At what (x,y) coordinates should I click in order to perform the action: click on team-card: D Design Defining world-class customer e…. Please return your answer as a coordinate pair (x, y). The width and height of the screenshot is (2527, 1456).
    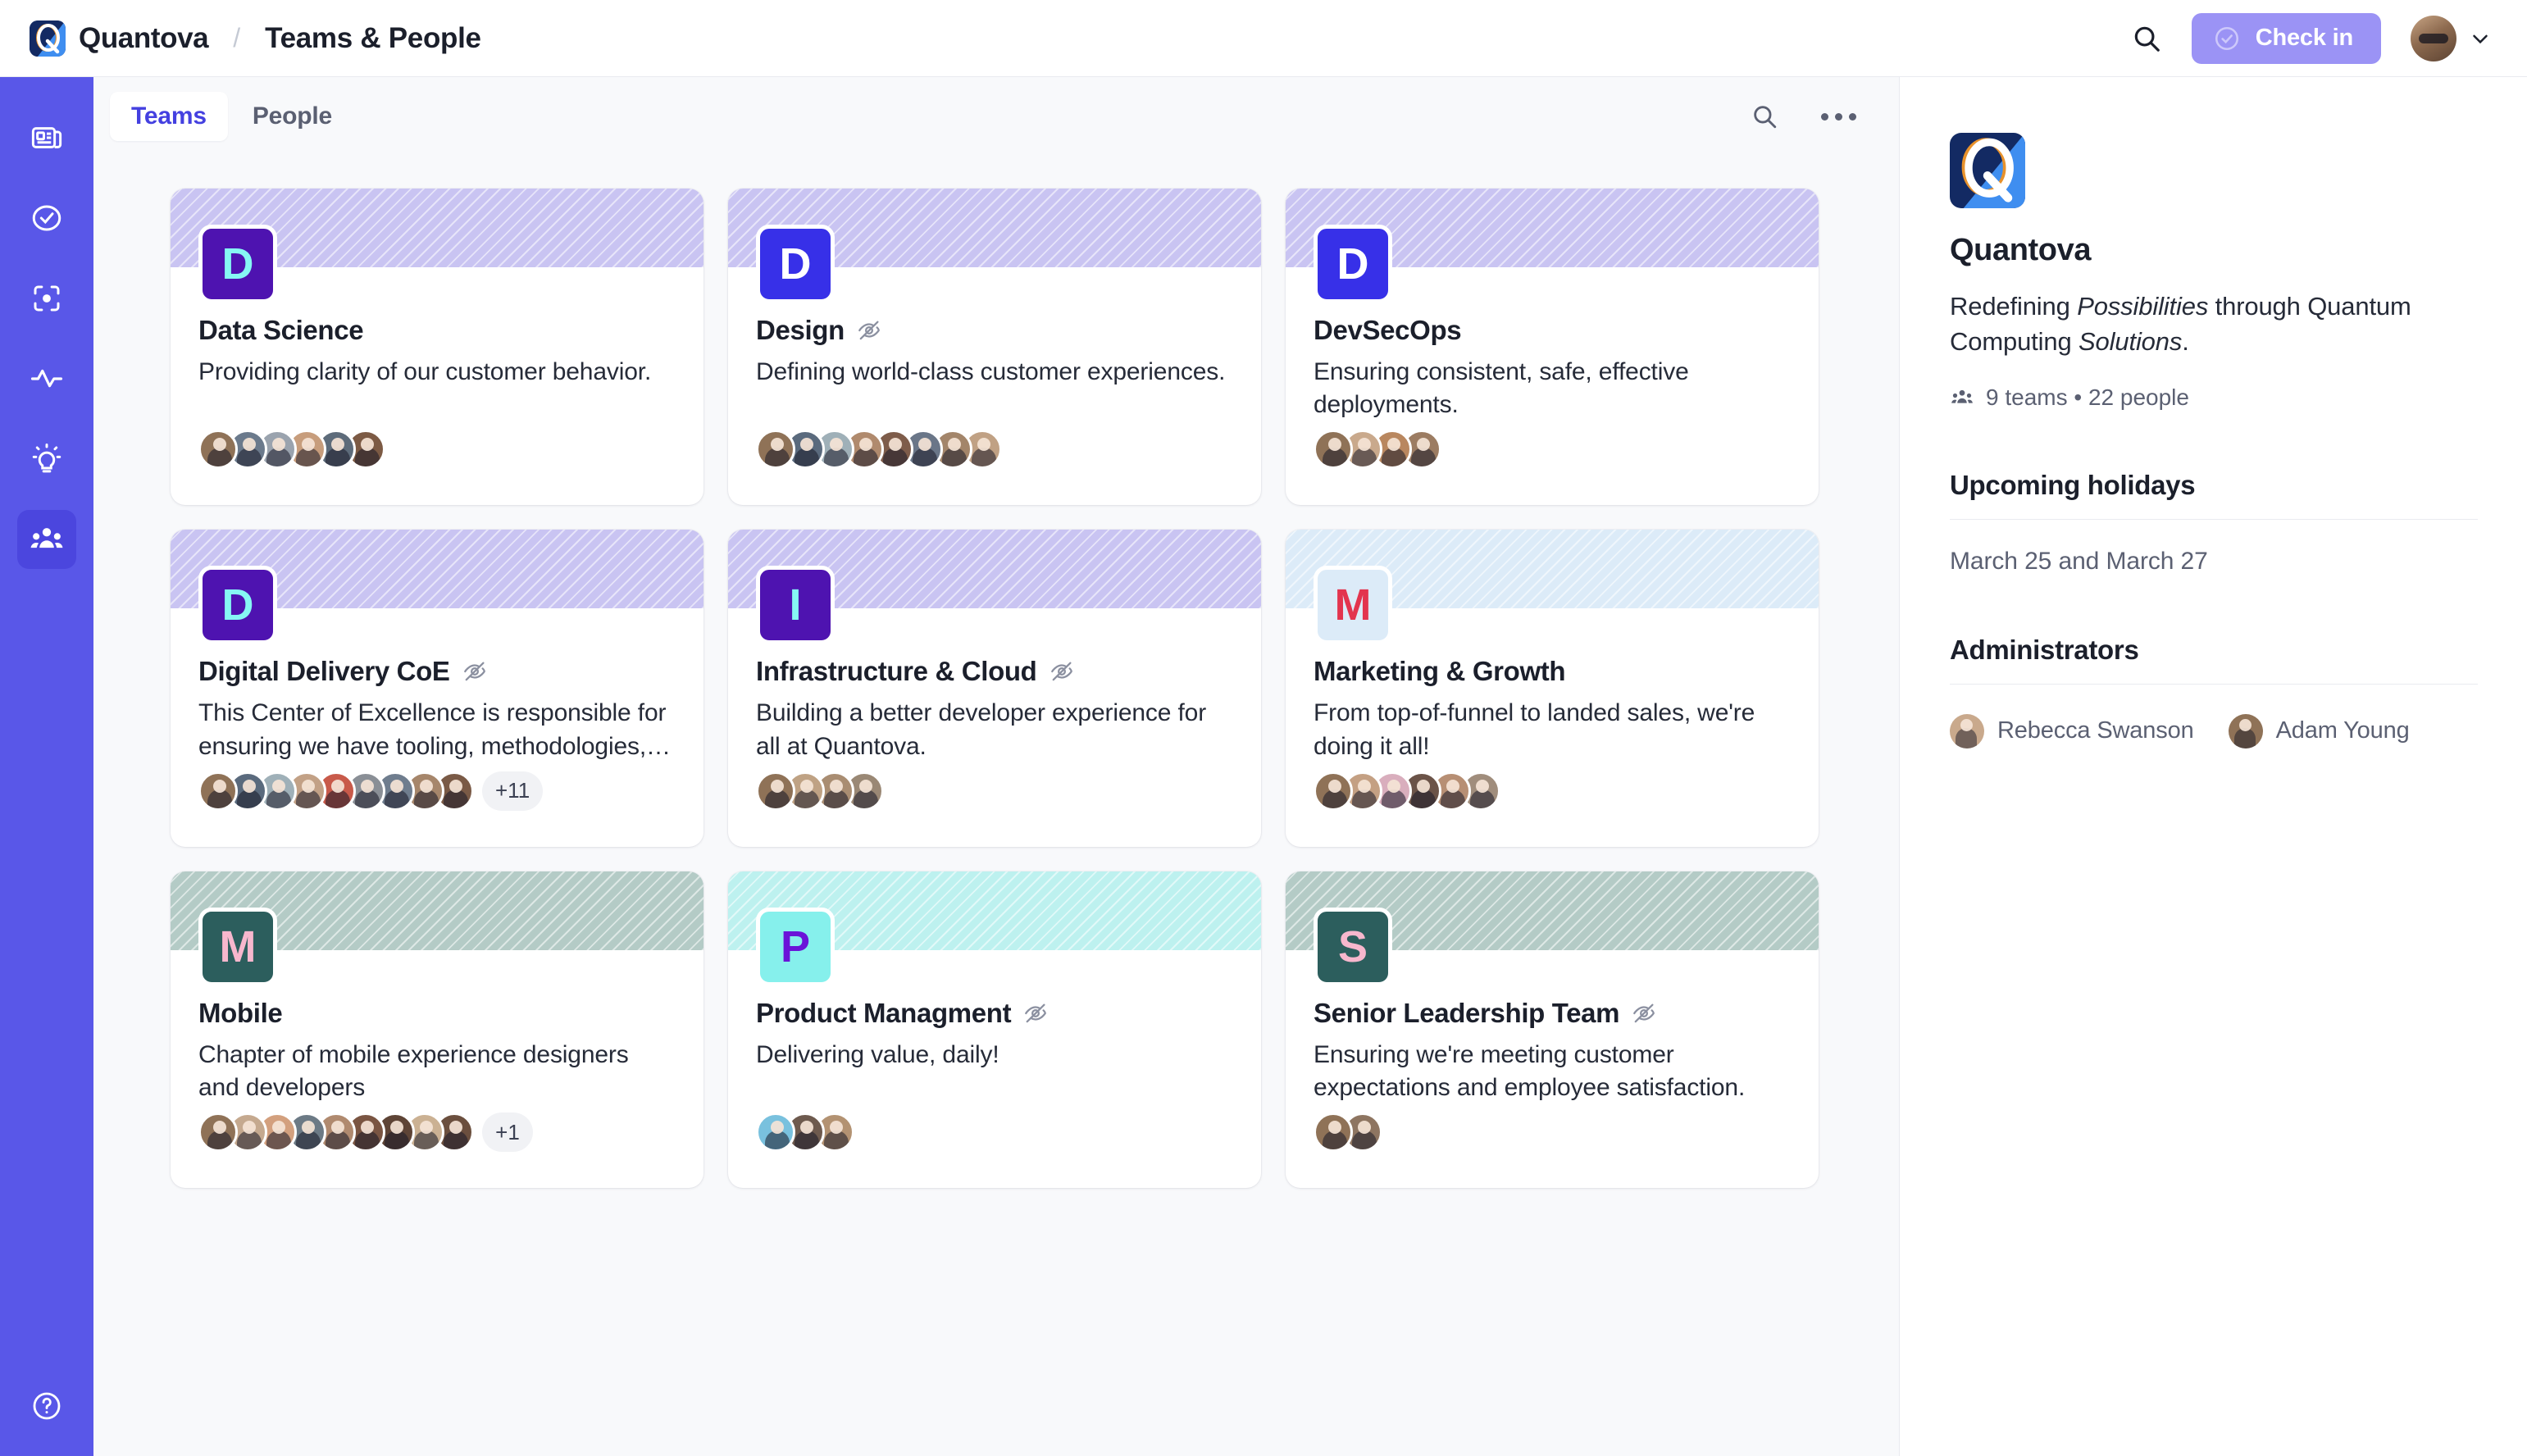
    Looking at the image, I should click on (994, 347).